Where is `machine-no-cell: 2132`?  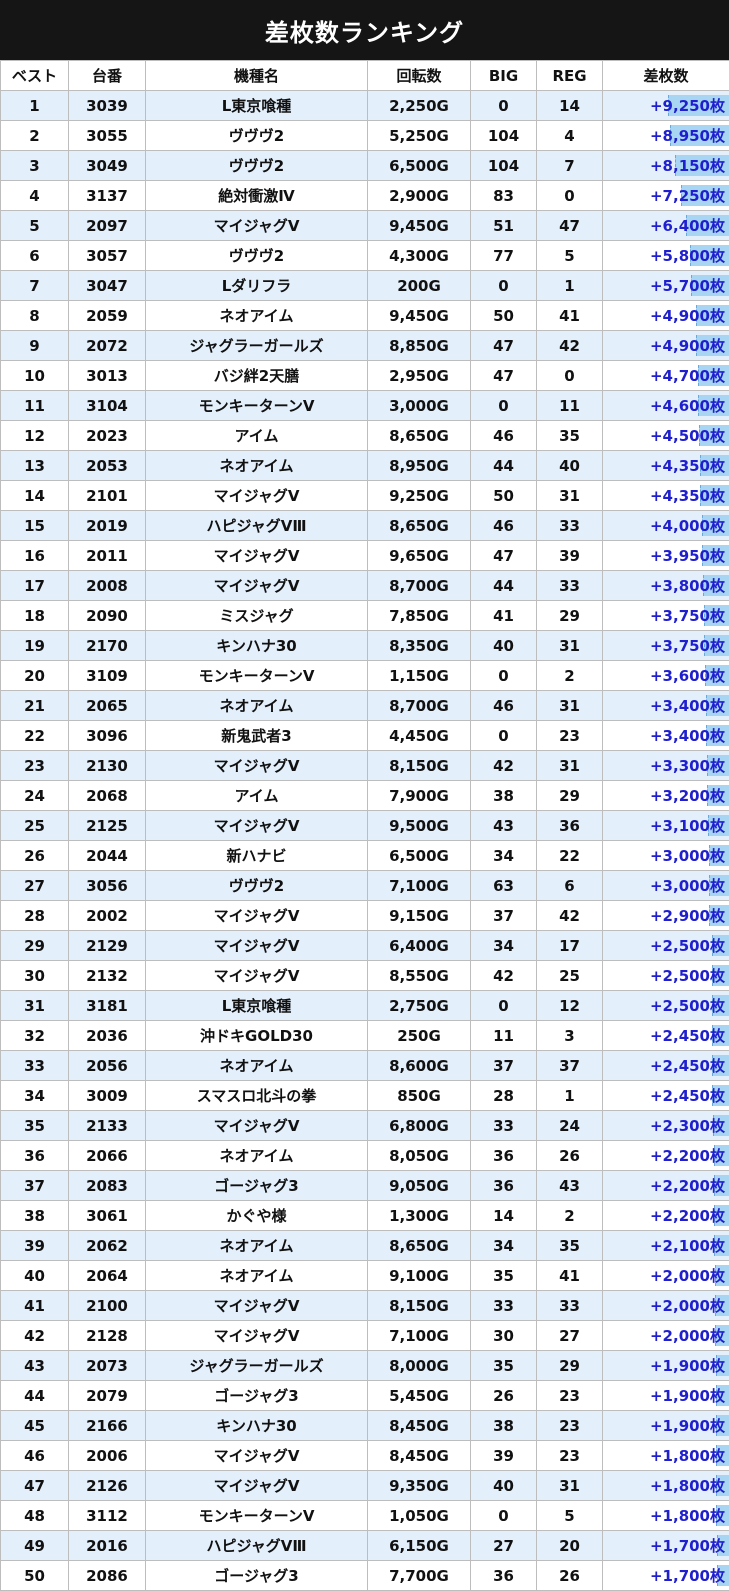 machine-no-cell: 2132 is located at coordinates (107, 975).